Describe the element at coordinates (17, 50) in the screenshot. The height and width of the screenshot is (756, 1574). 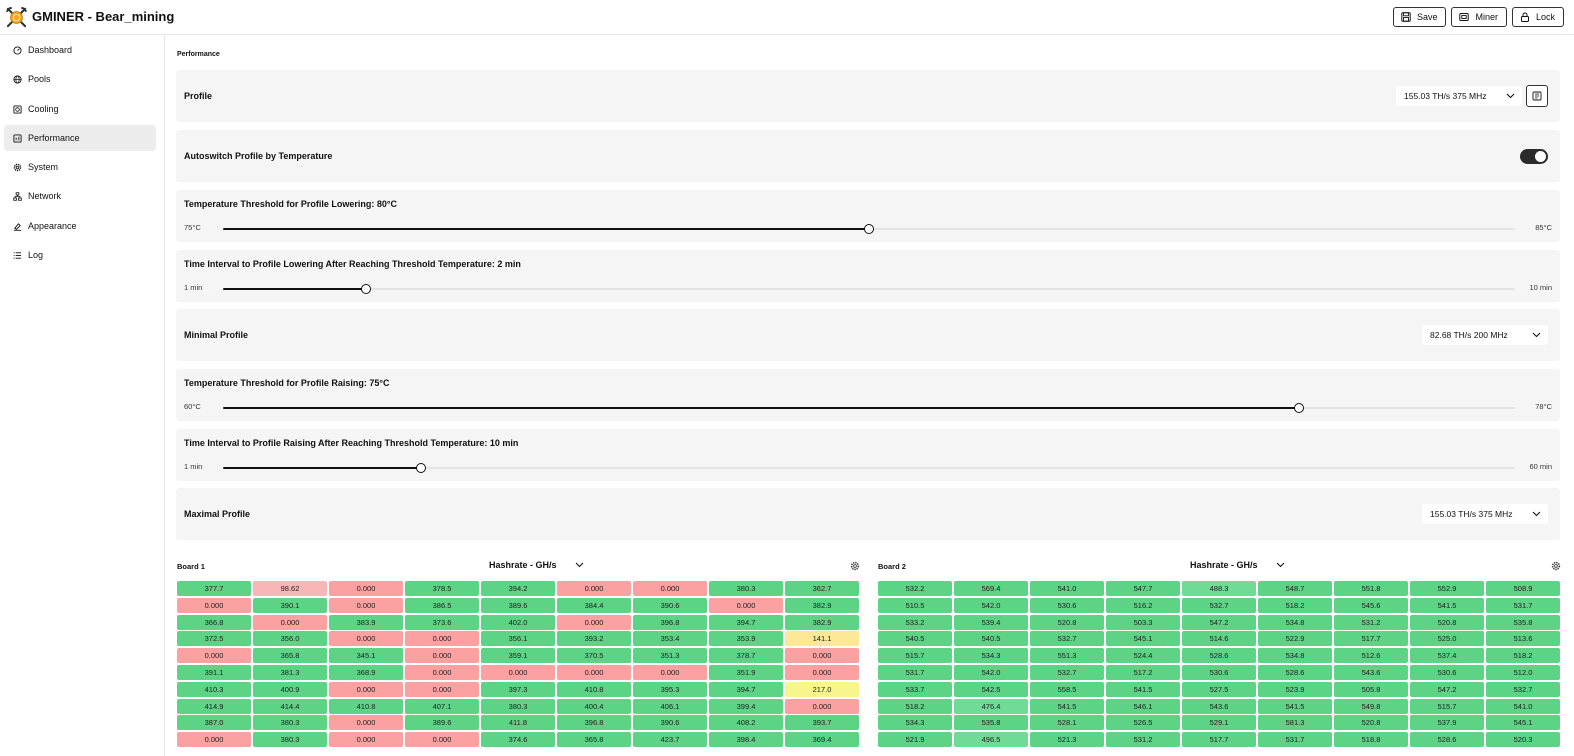
I see `dashboard-icon` at that location.